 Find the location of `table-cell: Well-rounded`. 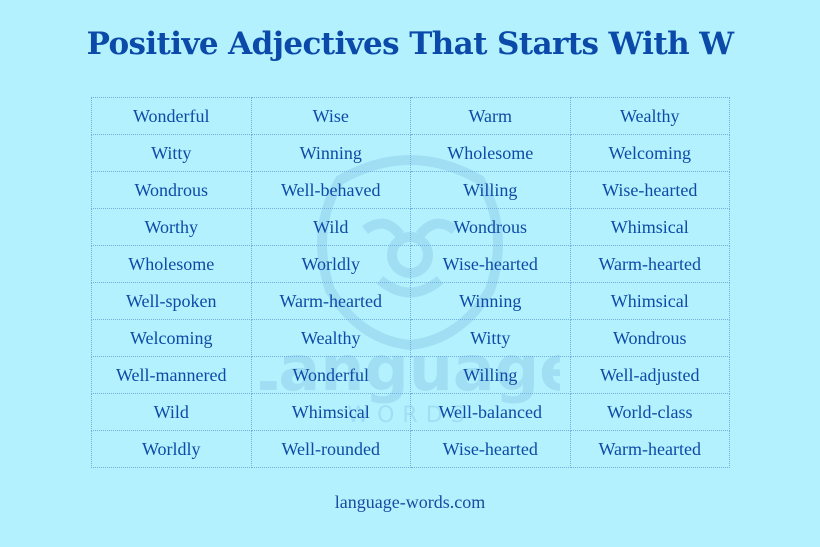

table-cell: Well-rounded is located at coordinates (330, 449).